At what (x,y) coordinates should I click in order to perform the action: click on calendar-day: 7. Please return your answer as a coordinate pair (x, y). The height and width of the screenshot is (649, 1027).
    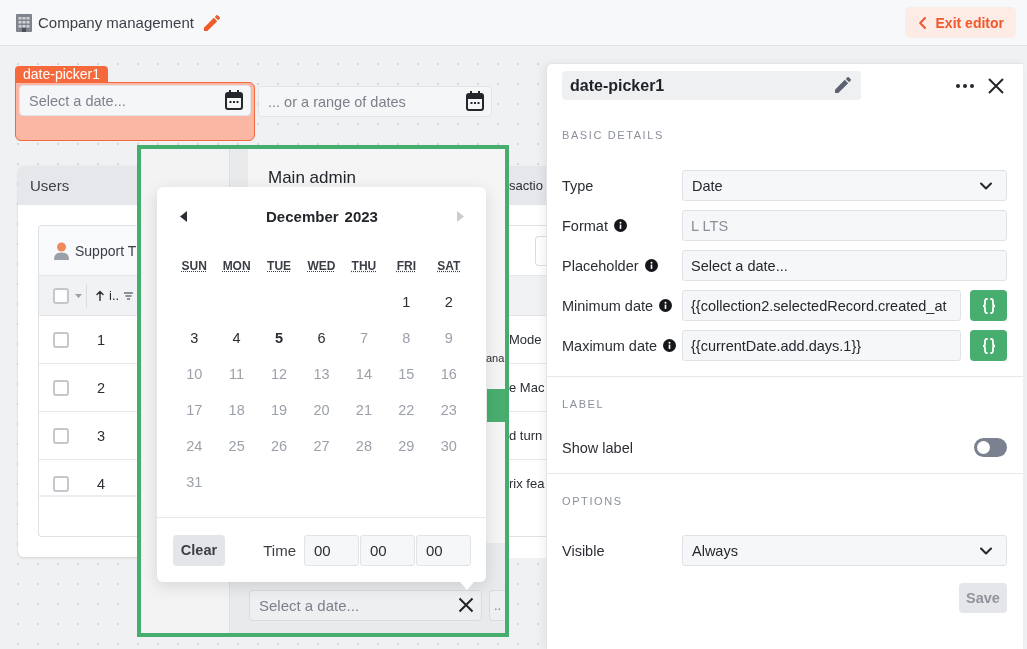
    Looking at the image, I should click on (363, 338).